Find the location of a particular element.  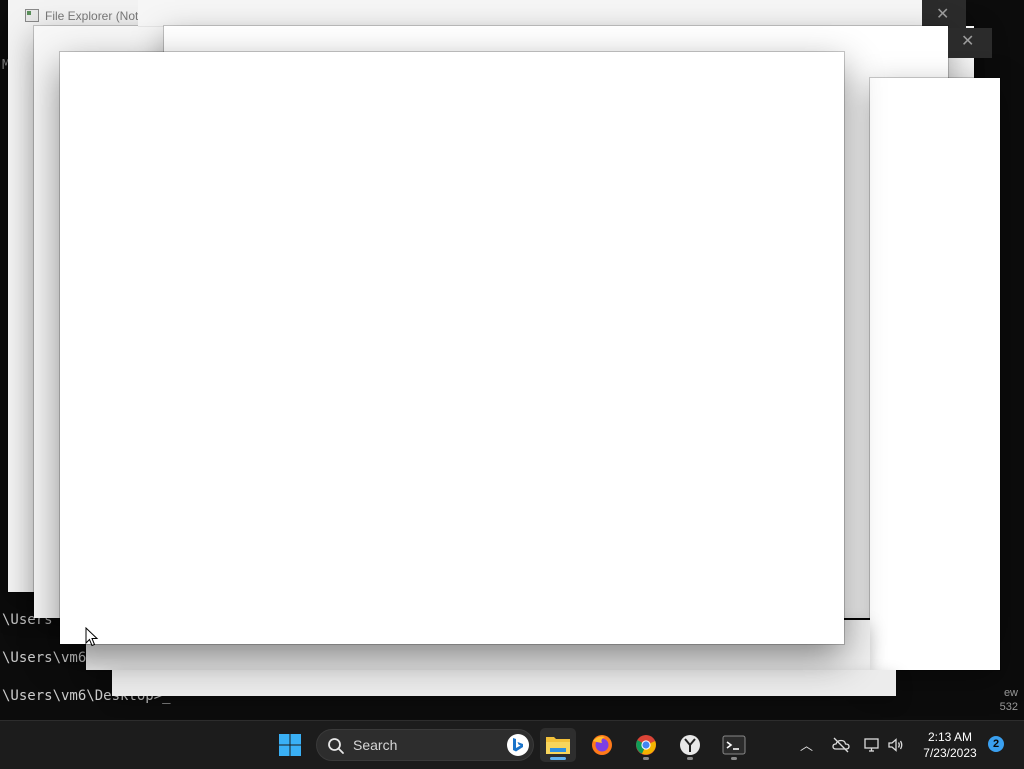

terminal-right-line: 532 is located at coordinates (1008, 707).